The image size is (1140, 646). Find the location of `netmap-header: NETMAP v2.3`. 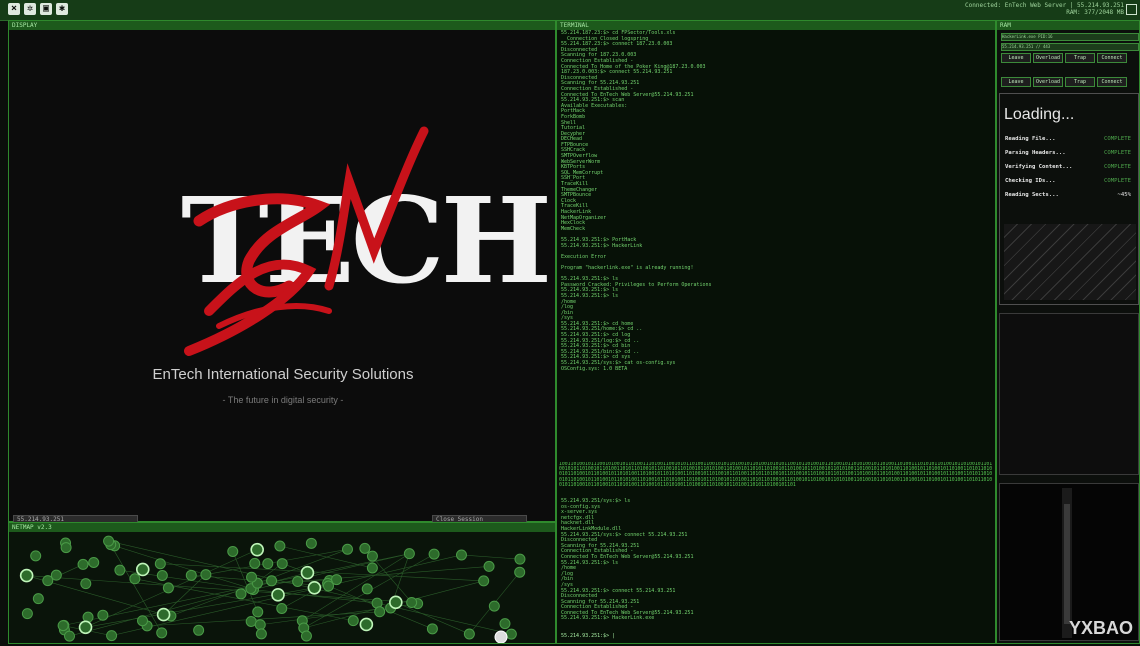

netmap-header: NETMAP v2.3 is located at coordinates (282, 527).